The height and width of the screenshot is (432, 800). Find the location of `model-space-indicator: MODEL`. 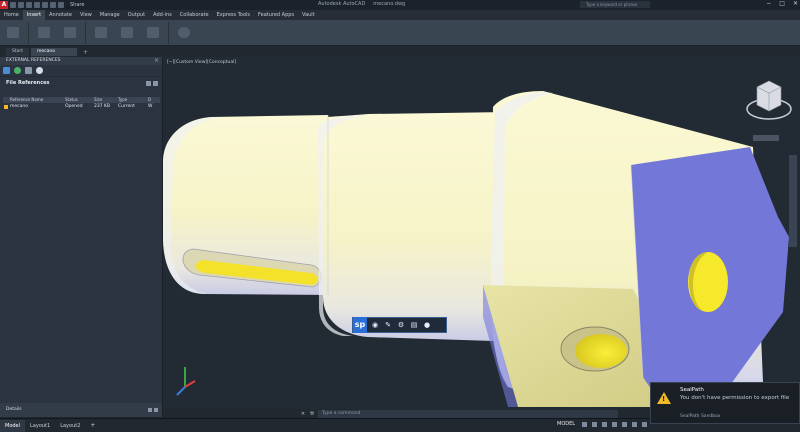

model-space-indicator: MODEL is located at coordinates (566, 424).